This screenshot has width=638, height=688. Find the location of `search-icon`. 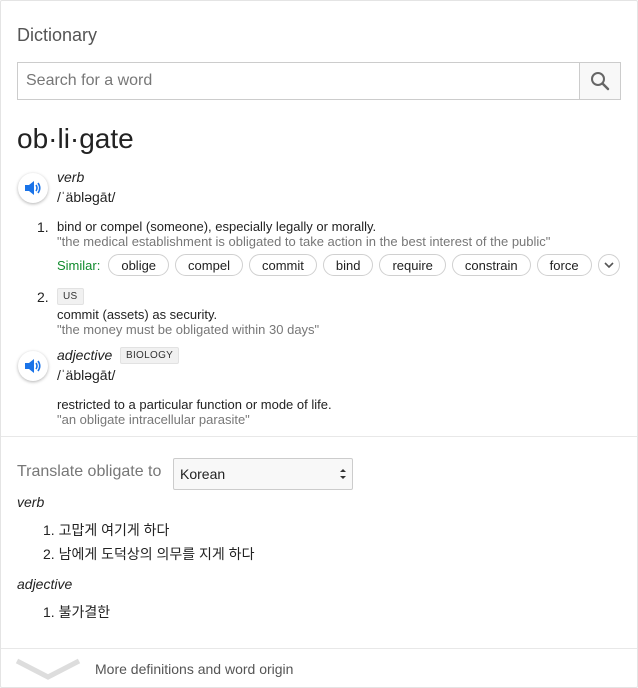

search-icon is located at coordinates (600, 81).